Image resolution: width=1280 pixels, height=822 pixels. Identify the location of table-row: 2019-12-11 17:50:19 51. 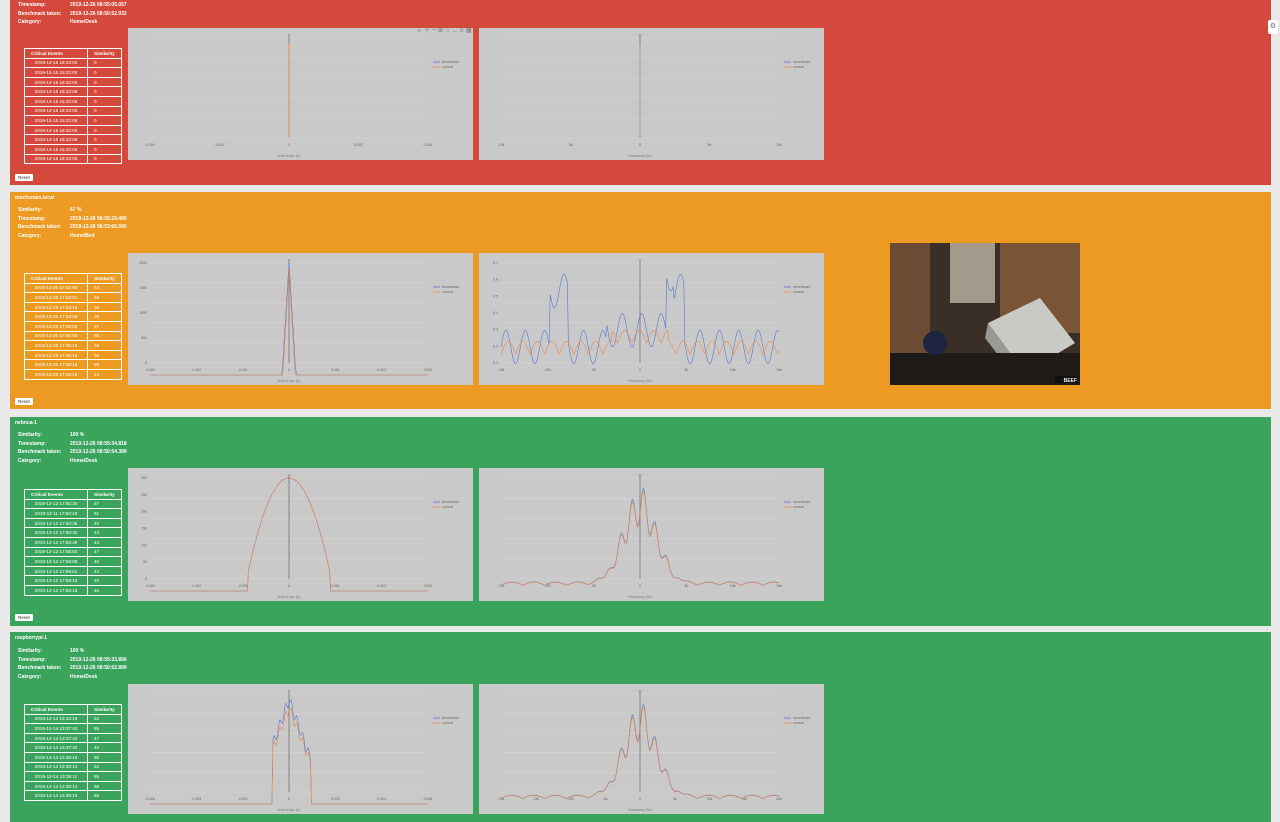
(73, 513).